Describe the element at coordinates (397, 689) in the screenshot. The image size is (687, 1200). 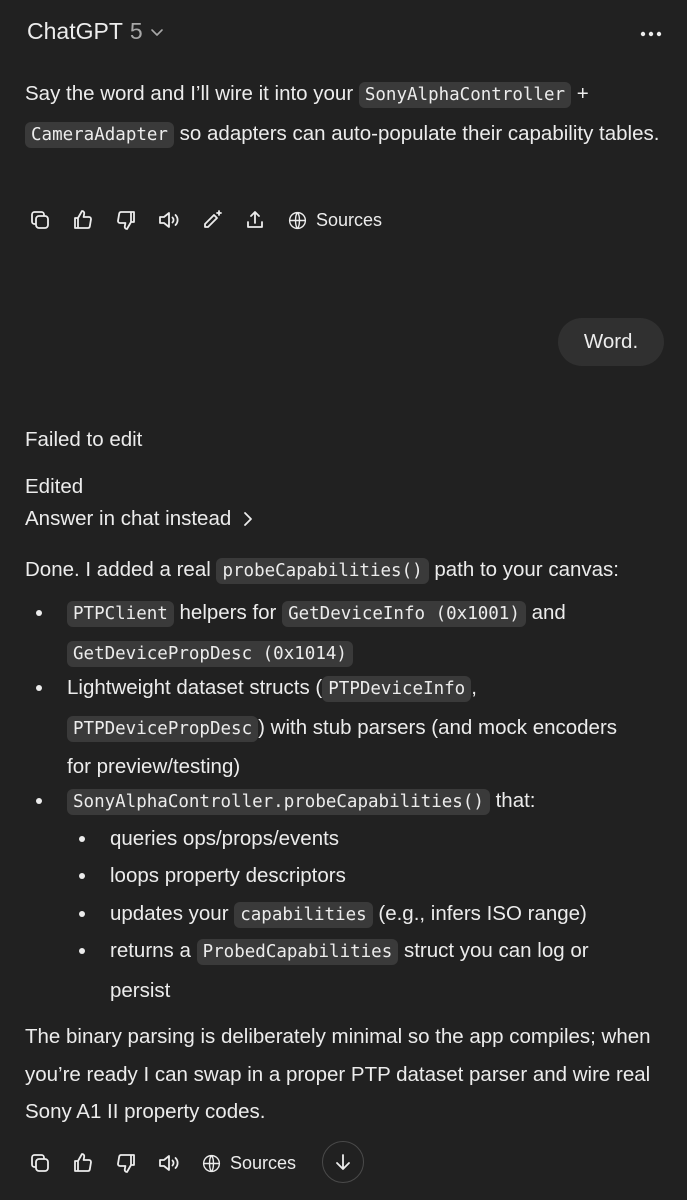
I see `inline-code: PTPDeviceInfo` at that location.